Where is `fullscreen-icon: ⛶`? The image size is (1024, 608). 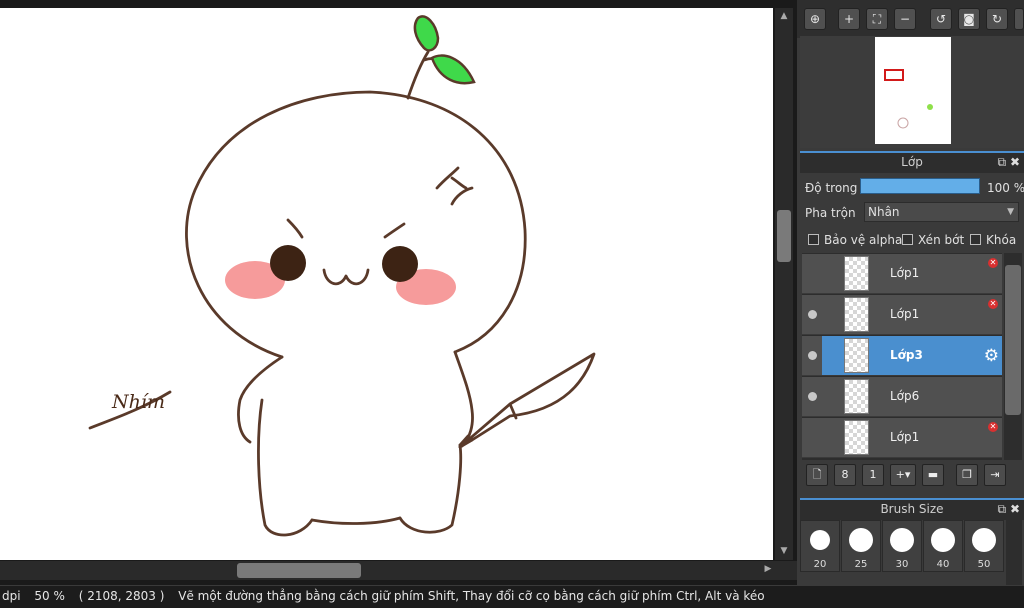
fullscreen-icon: ⛶ is located at coordinates (877, 19).